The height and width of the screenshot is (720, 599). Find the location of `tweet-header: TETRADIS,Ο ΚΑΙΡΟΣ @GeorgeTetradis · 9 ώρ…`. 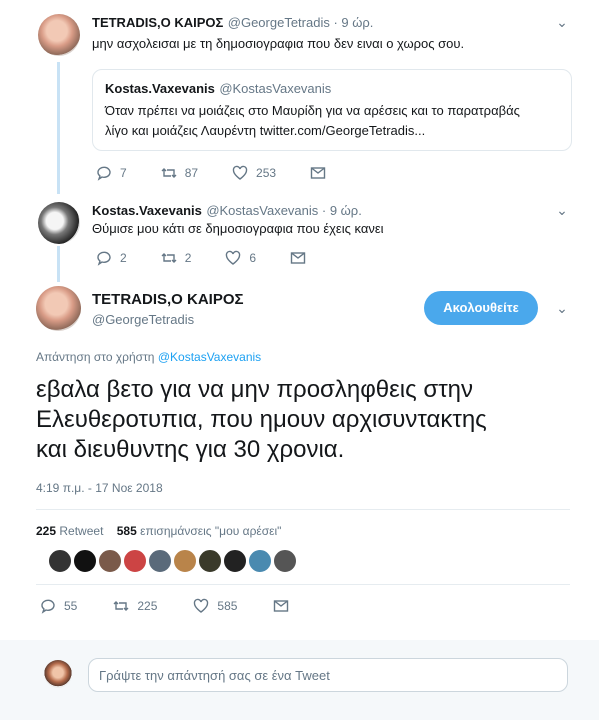

tweet-header: TETRADIS,Ο ΚΑΙΡΟΣ @GeorgeTetradis · 9 ώρ… is located at coordinates (232, 23).